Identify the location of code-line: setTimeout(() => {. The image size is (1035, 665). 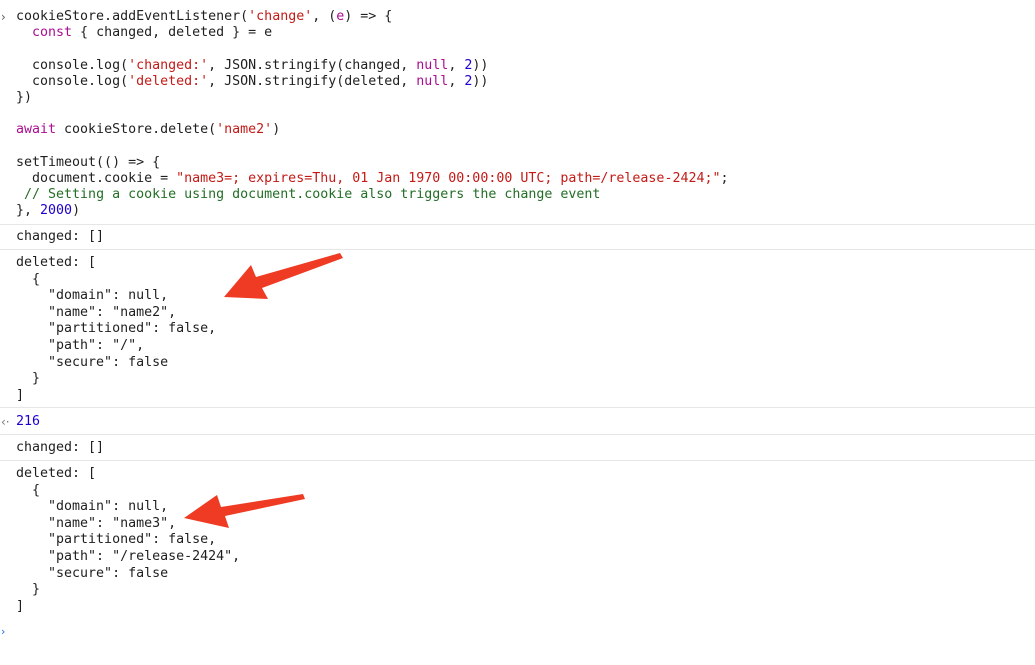
(88, 163).